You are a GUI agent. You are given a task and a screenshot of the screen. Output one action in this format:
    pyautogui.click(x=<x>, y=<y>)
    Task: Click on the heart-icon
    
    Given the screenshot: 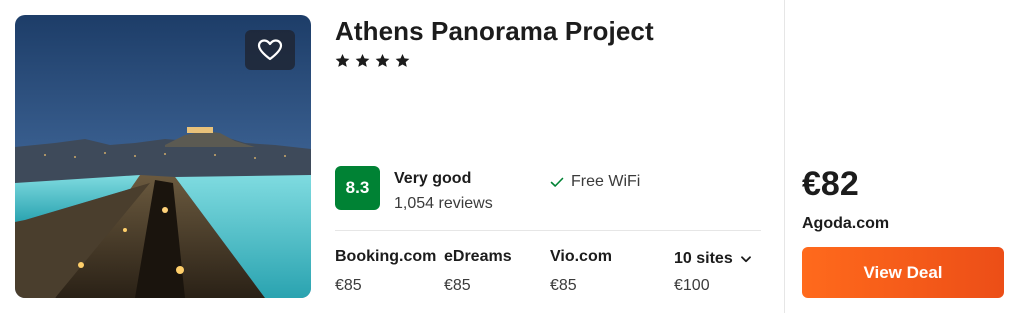 What is the action you would take?
    pyautogui.click(x=270, y=50)
    